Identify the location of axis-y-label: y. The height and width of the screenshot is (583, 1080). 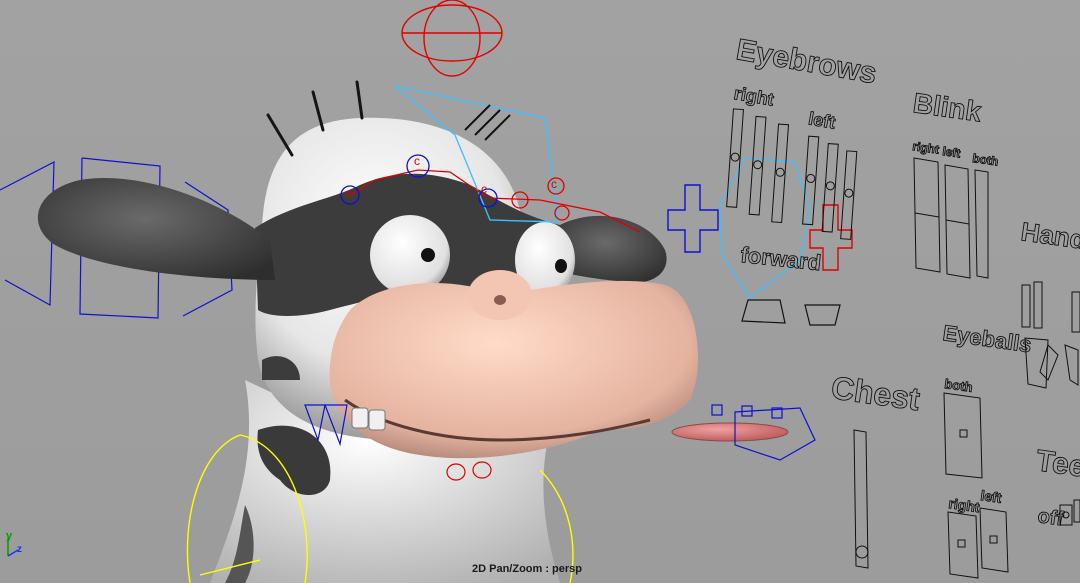
(9, 536).